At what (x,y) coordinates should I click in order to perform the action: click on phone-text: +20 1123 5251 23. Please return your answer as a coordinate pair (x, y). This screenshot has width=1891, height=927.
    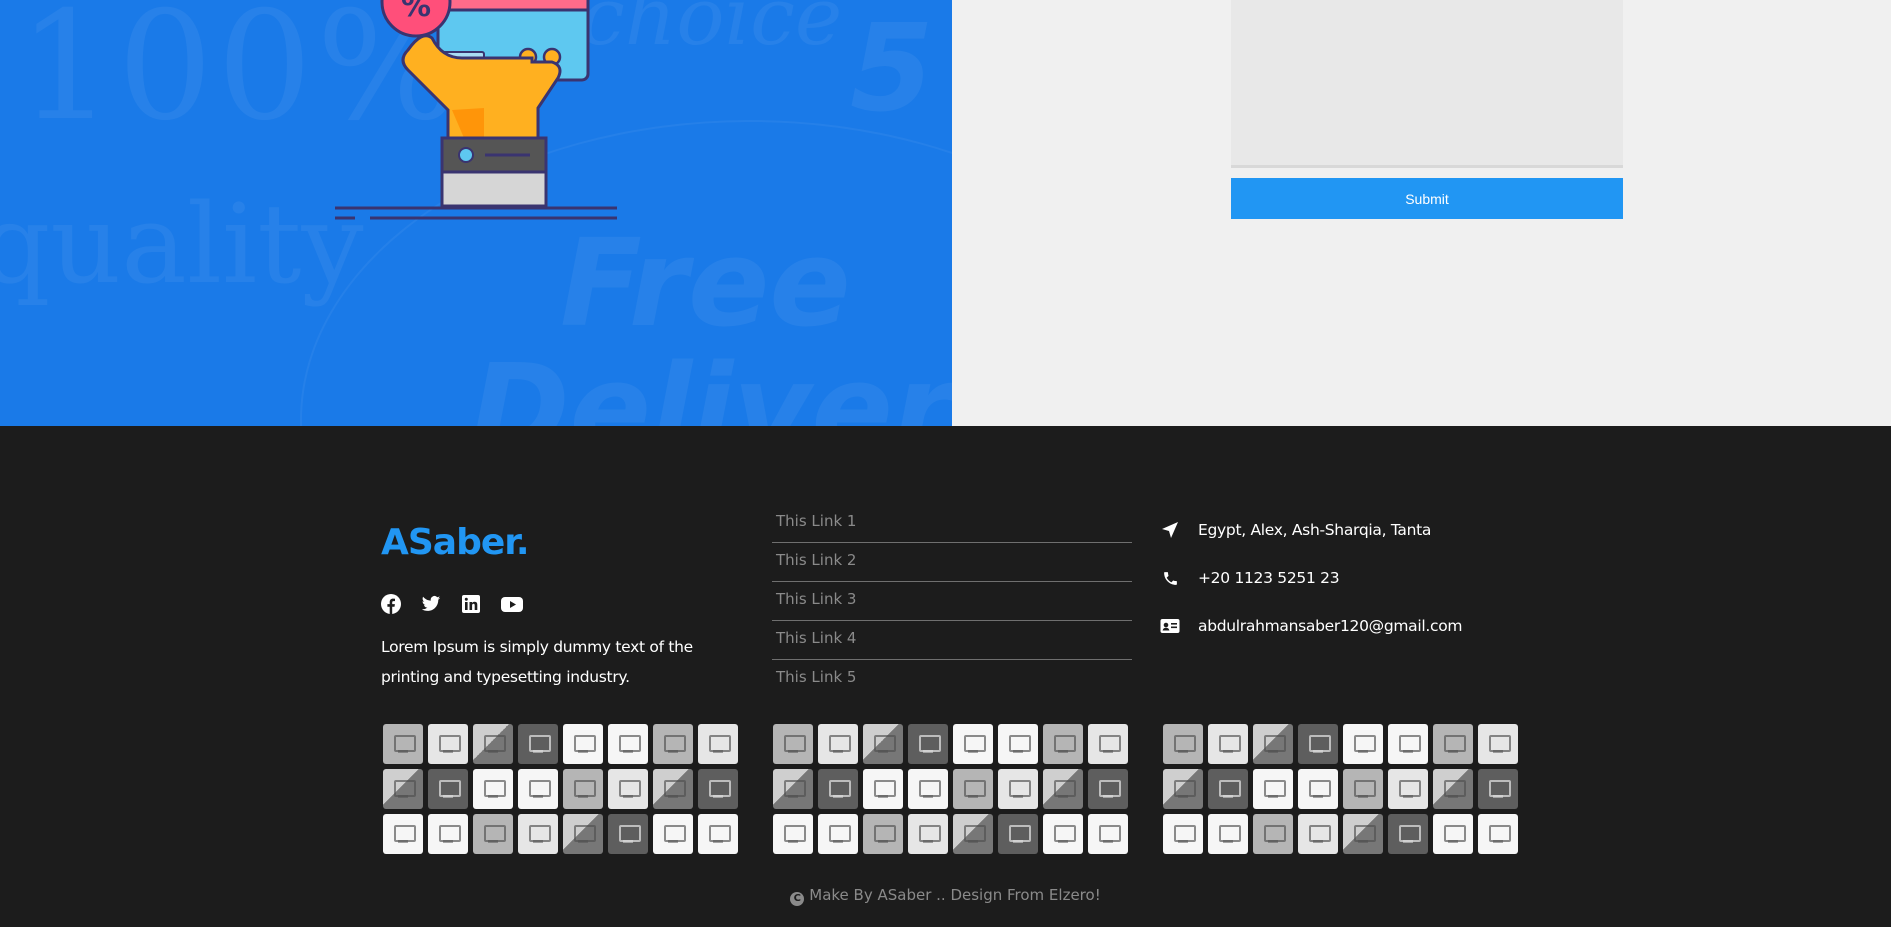
    Looking at the image, I should click on (1269, 578).